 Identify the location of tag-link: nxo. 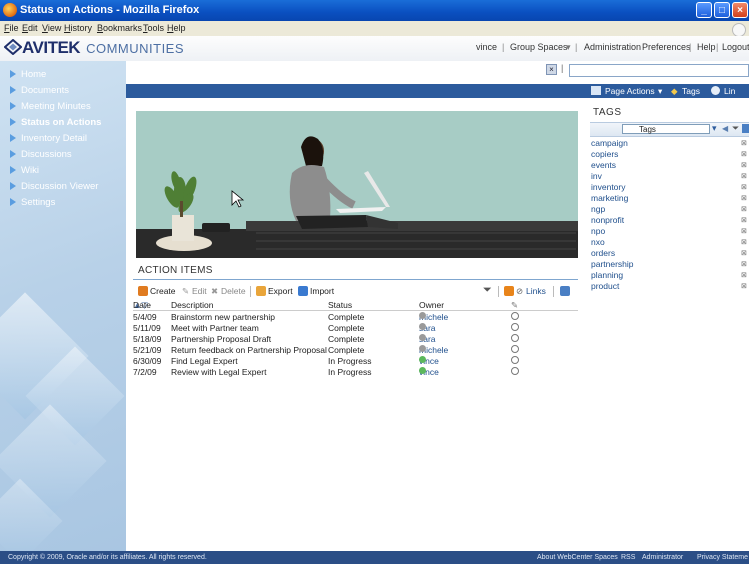
(598, 242).